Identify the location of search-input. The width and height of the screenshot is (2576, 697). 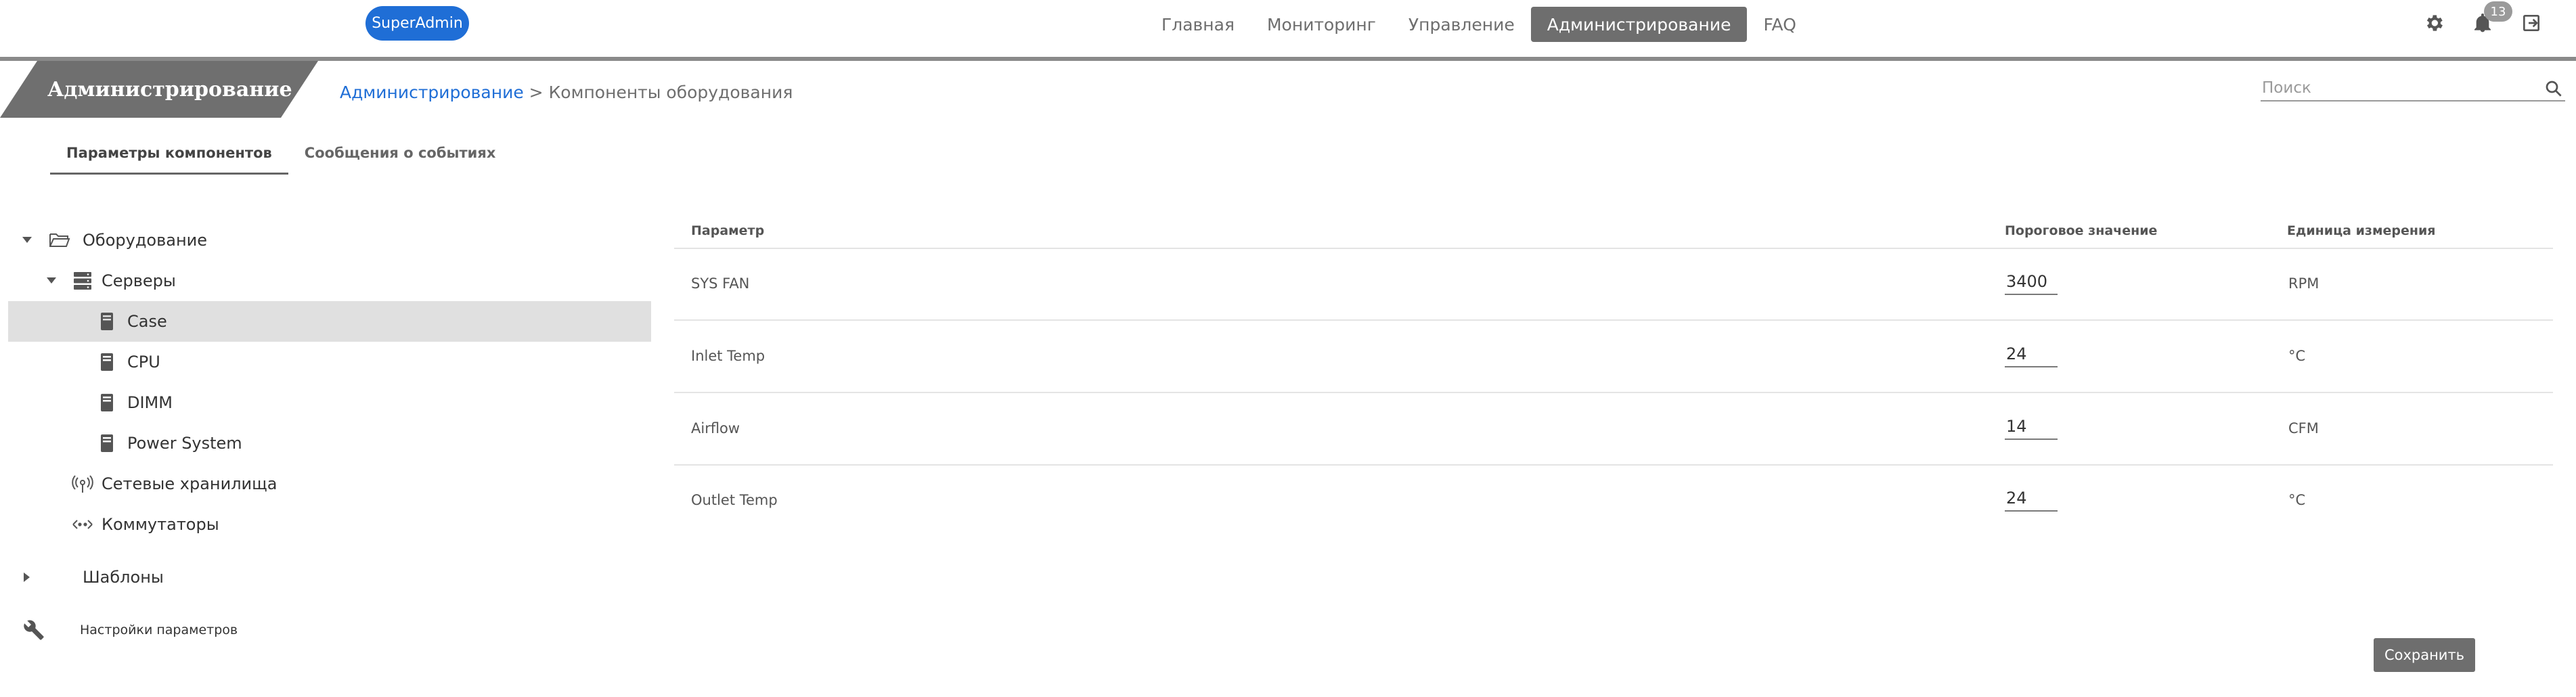
(2397, 88).